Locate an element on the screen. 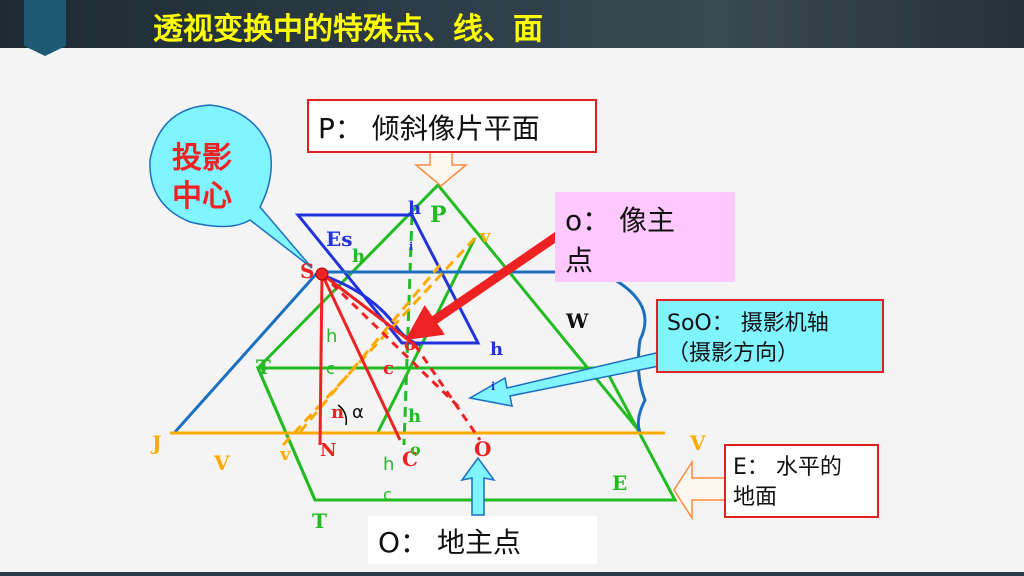 The image size is (1024, 576). label-v-left: v is located at coordinates (285, 454).